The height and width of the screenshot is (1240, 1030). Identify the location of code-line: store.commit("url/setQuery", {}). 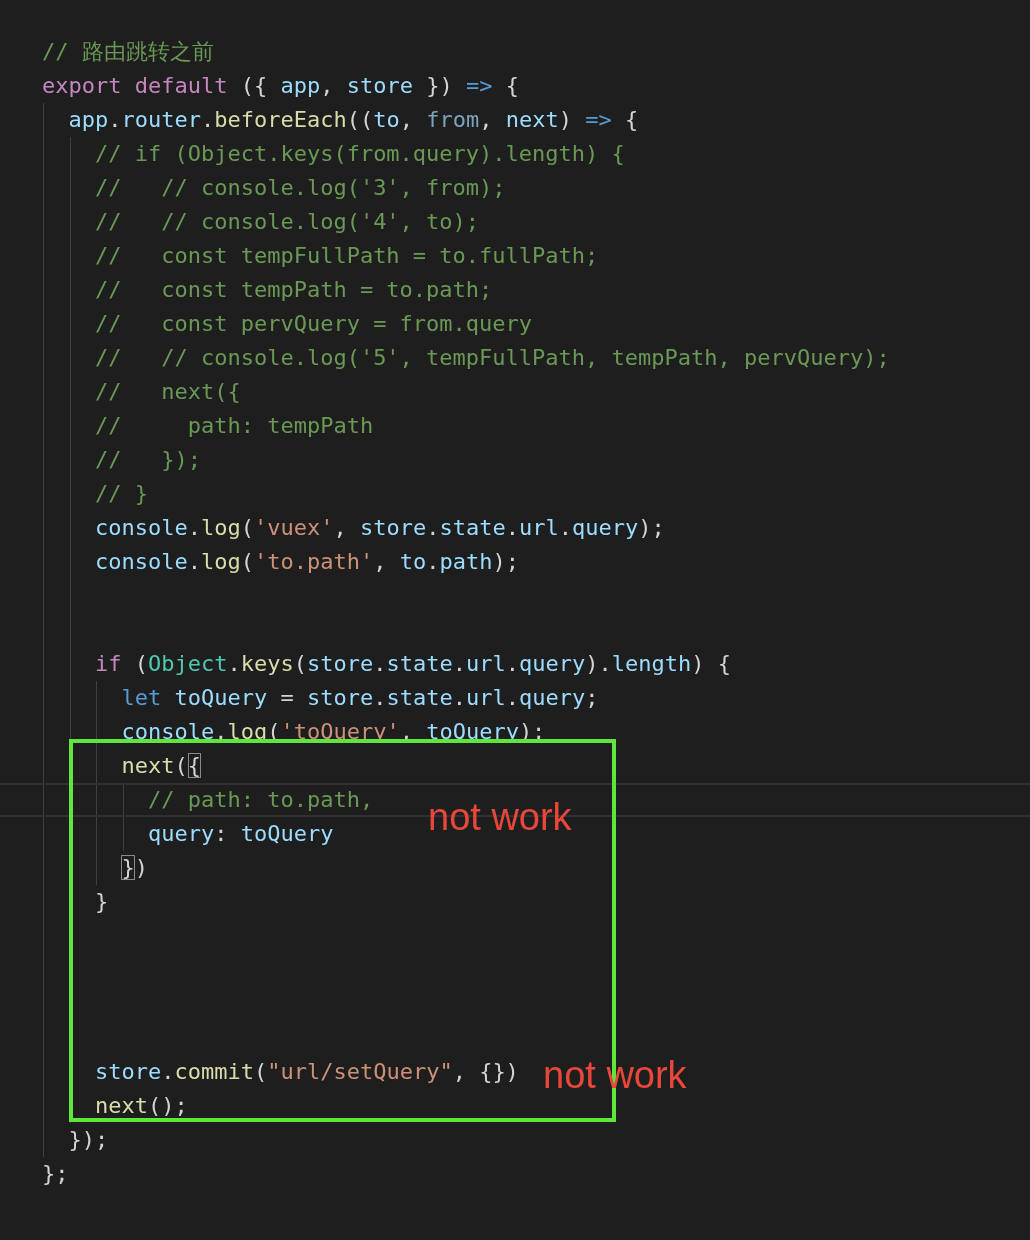
(306, 1072).